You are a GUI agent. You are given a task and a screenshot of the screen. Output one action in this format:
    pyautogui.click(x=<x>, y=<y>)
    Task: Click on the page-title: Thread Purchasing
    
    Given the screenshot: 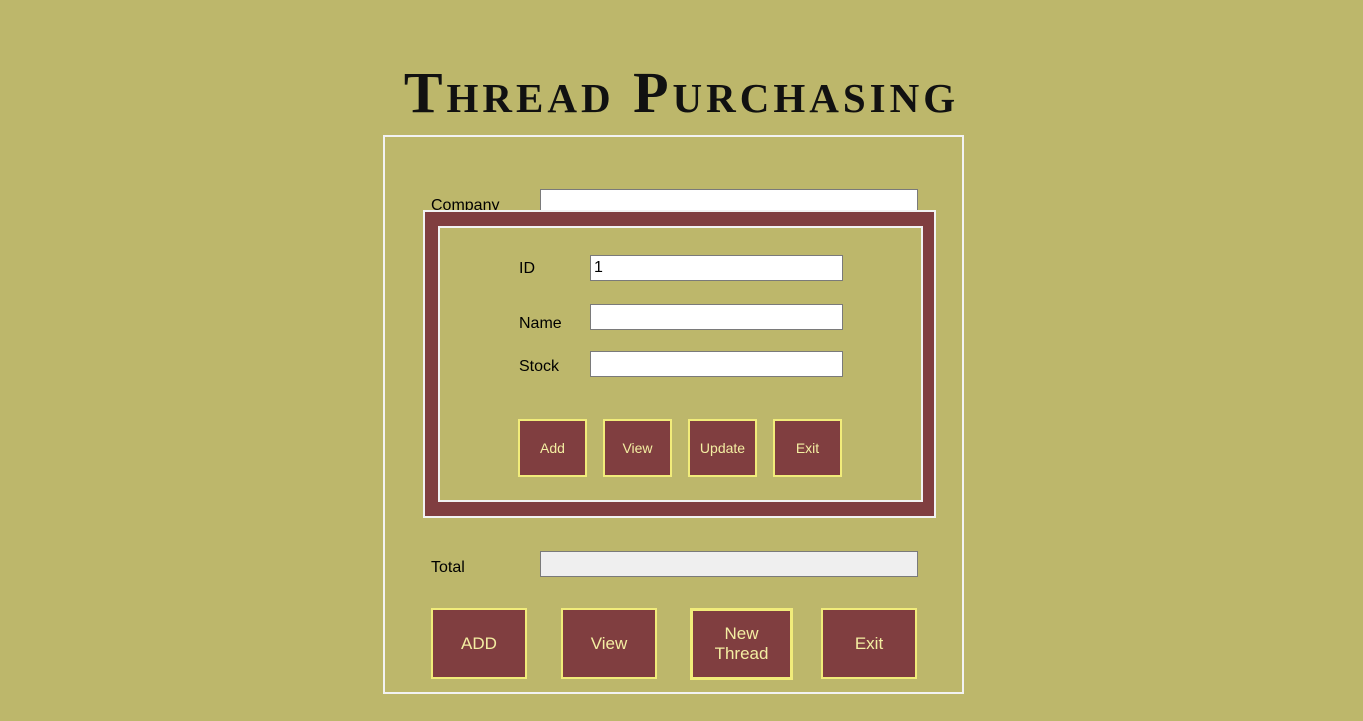 What is the action you would take?
    pyautogui.click(x=681, y=92)
    